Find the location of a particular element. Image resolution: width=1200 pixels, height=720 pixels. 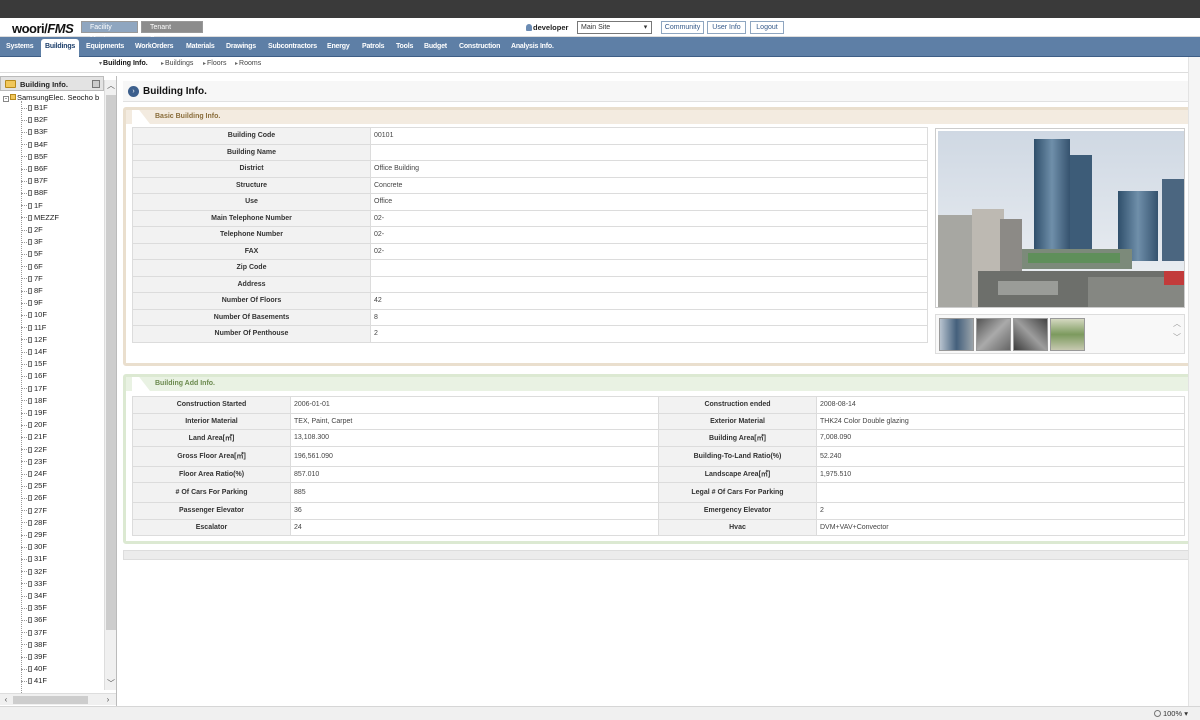

nav-construction: Construction is located at coordinates (479, 47).